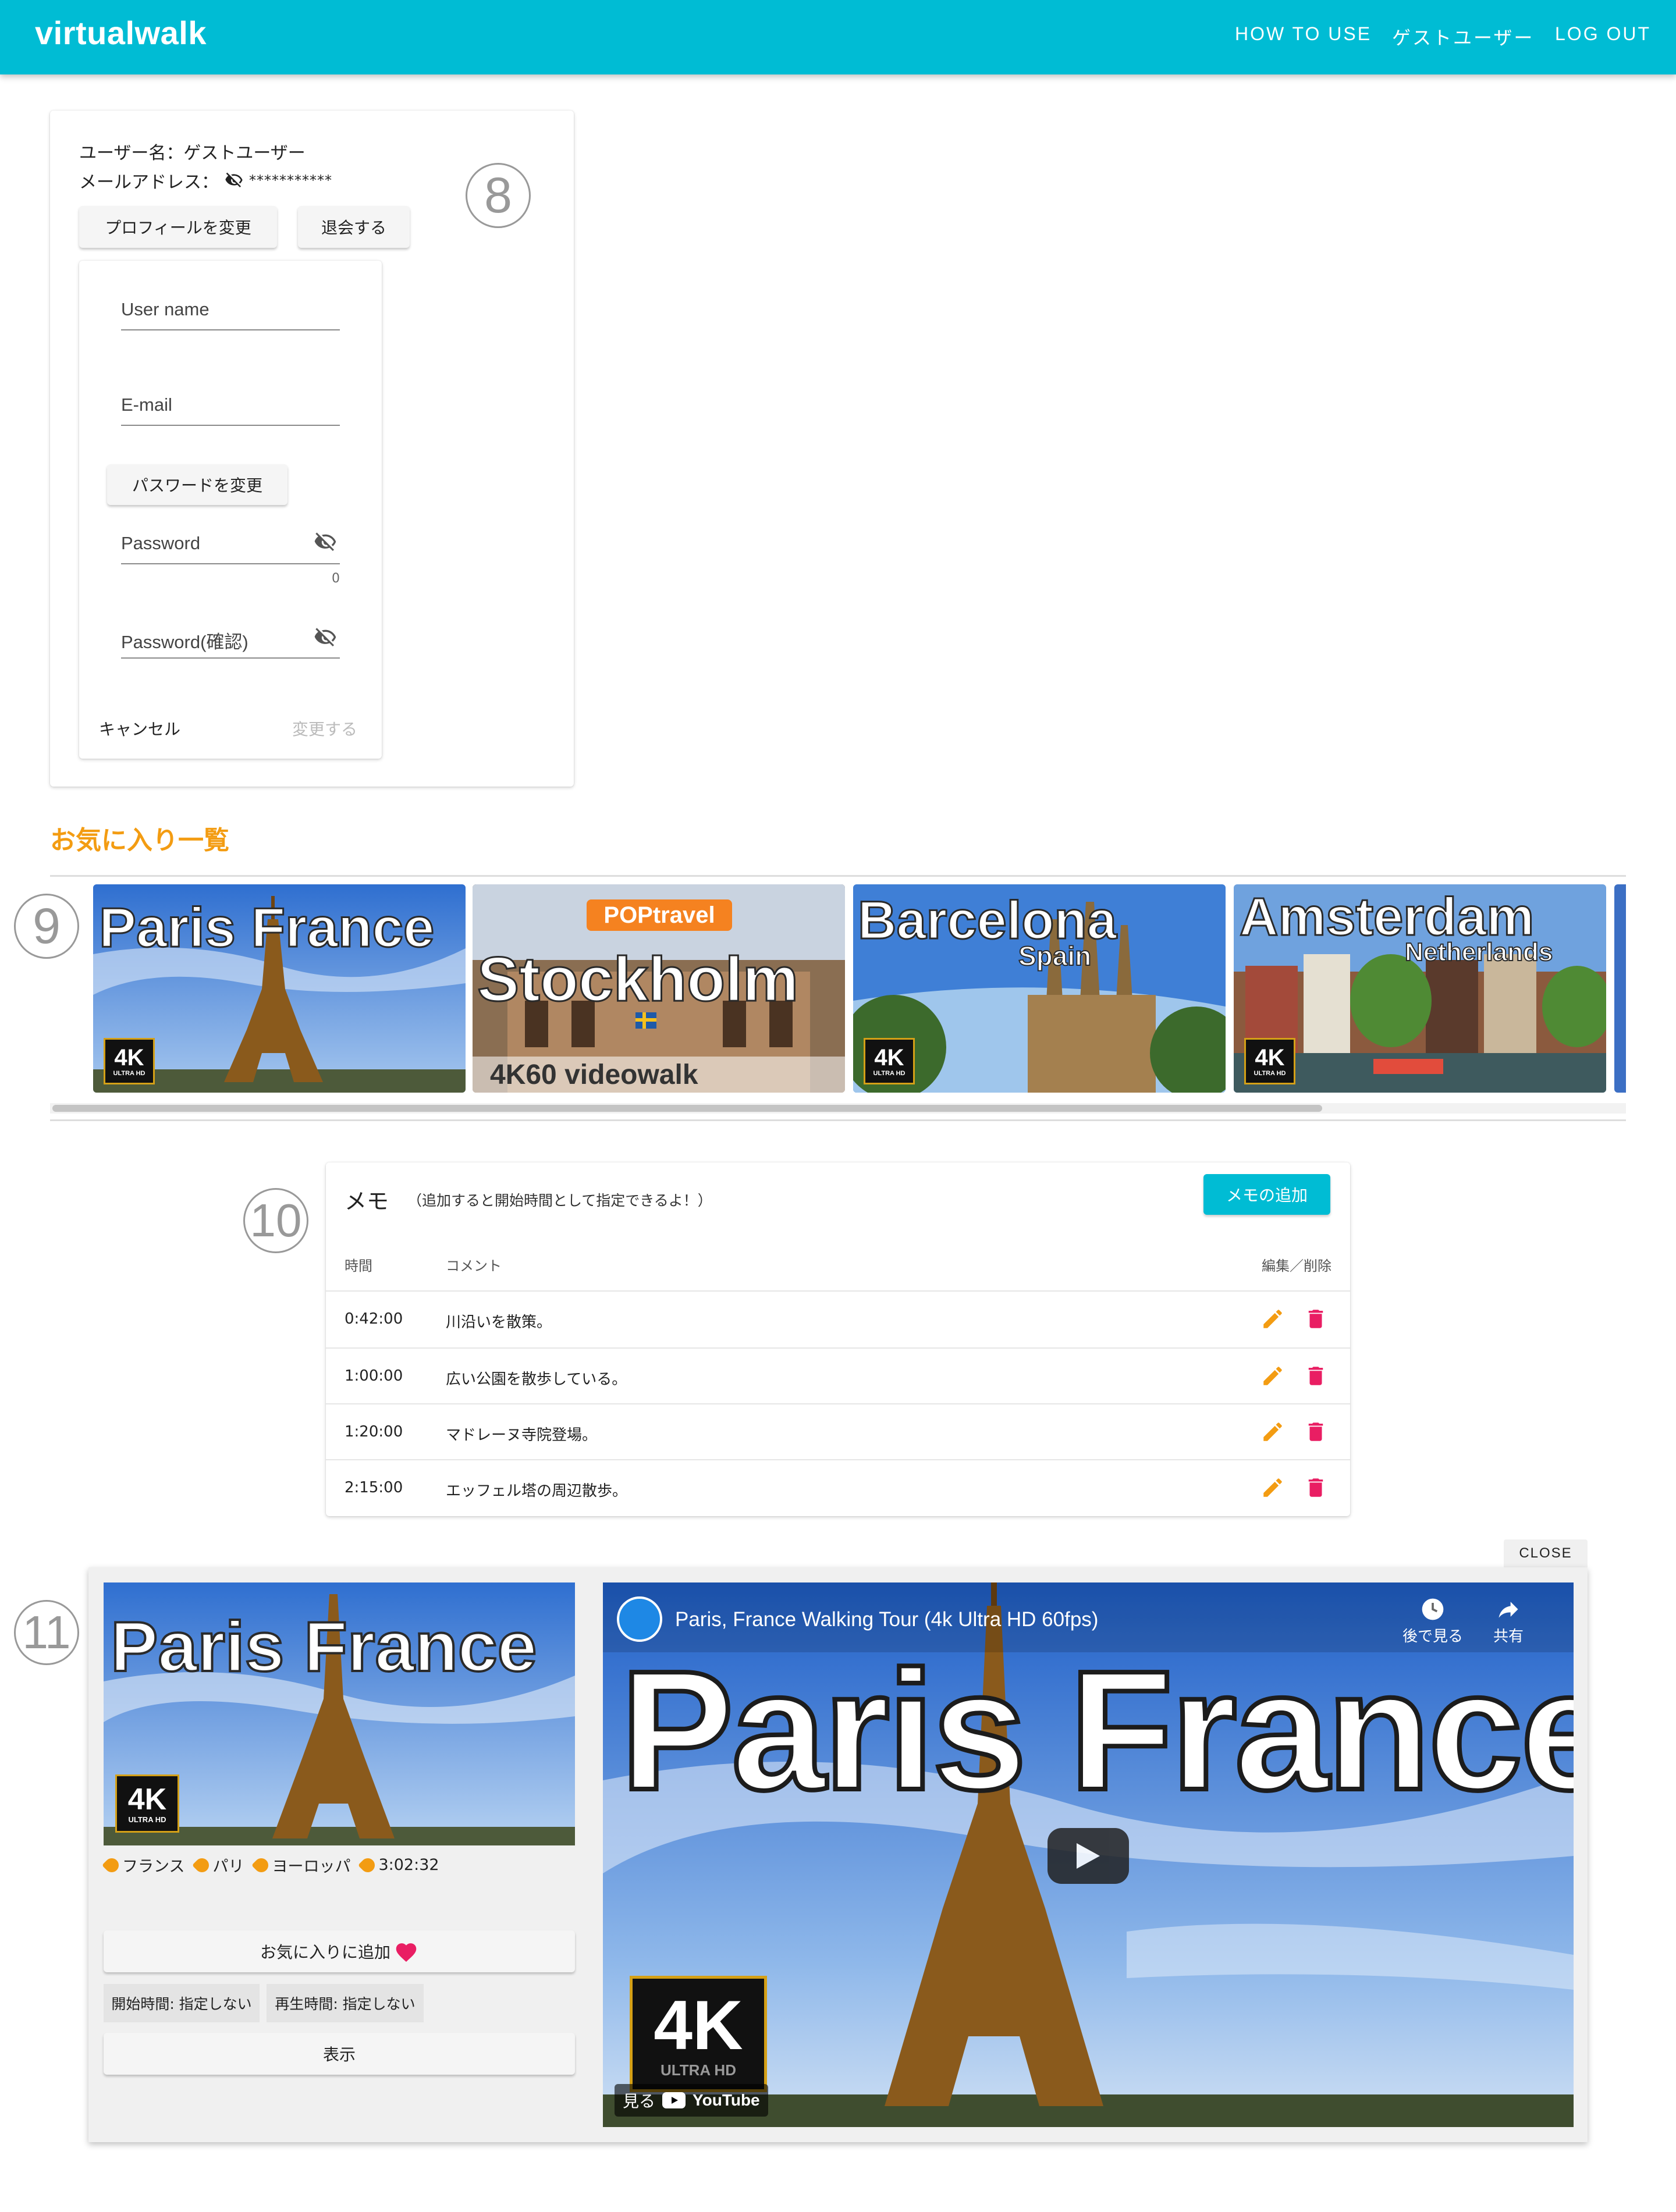 This screenshot has width=1676, height=2212. I want to click on column-header-time: 時間, so click(358, 1266).